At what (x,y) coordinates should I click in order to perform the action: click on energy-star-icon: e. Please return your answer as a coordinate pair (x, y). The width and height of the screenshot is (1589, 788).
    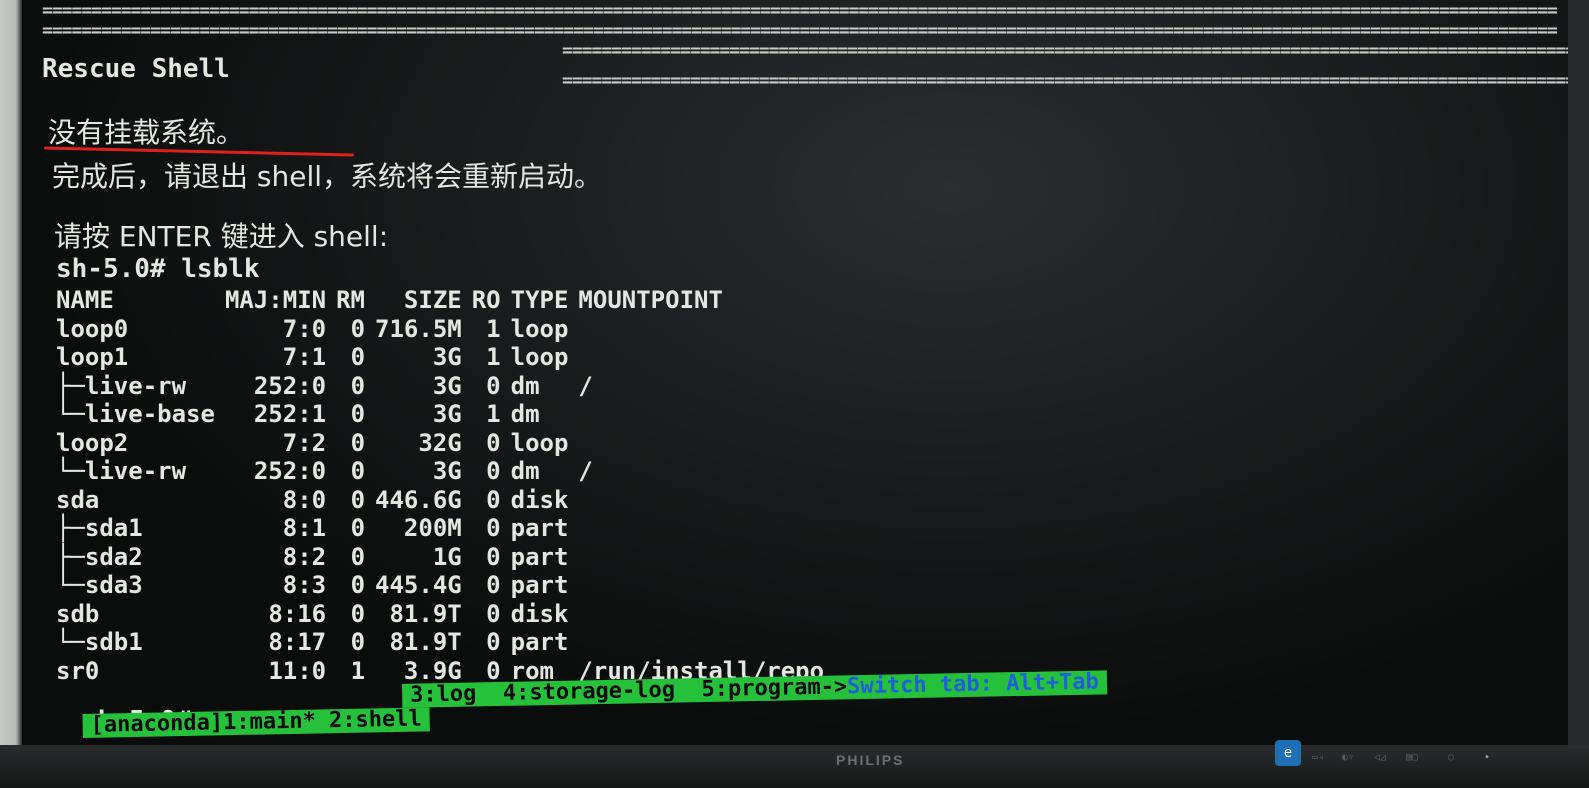
    Looking at the image, I should click on (1288, 753).